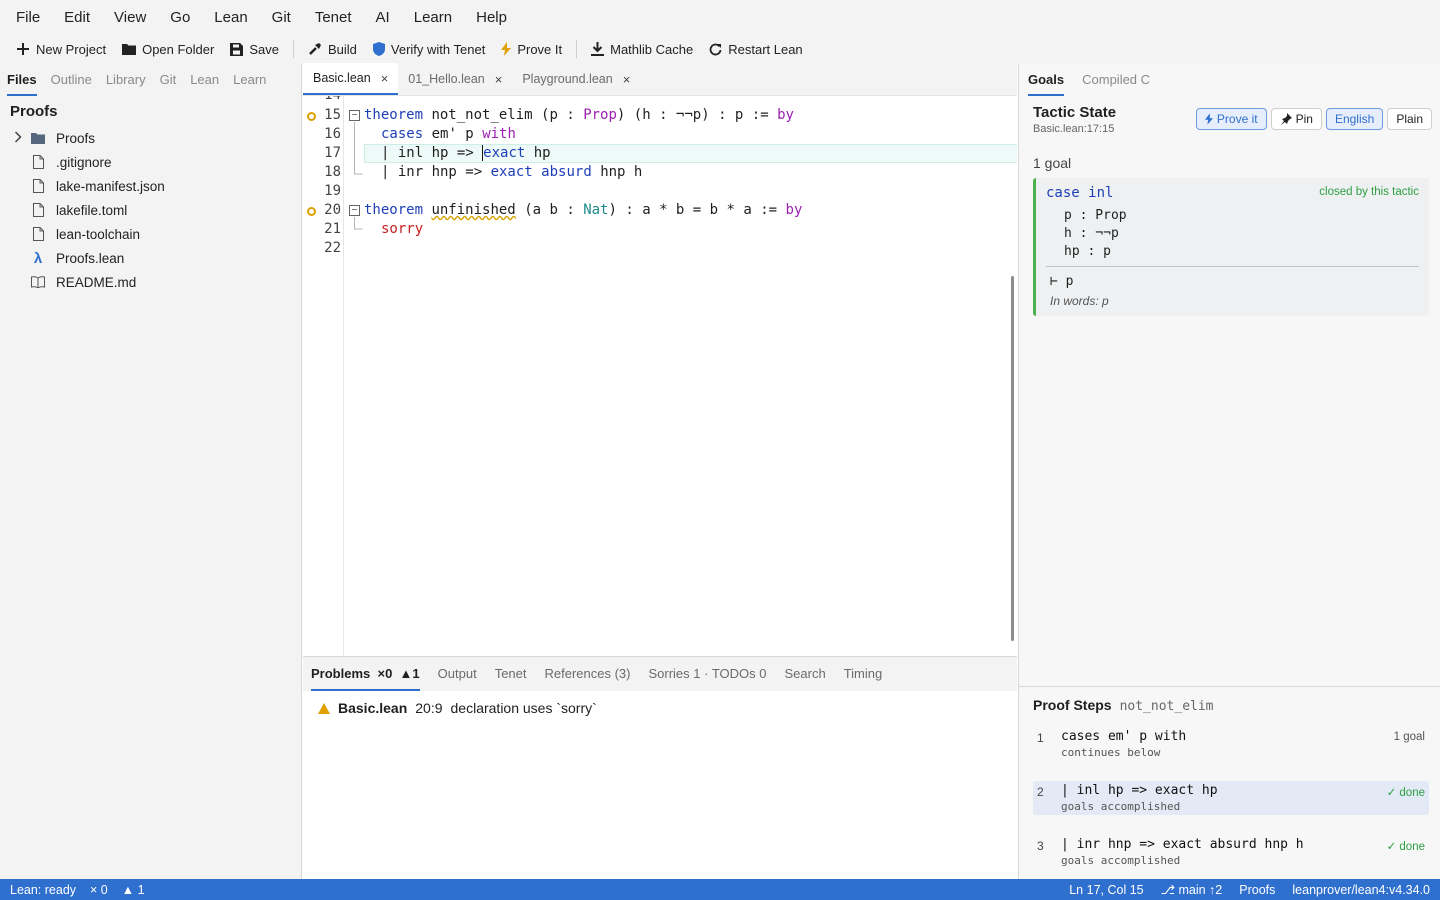  I want to click on menu-view: View, so click(130, 17).